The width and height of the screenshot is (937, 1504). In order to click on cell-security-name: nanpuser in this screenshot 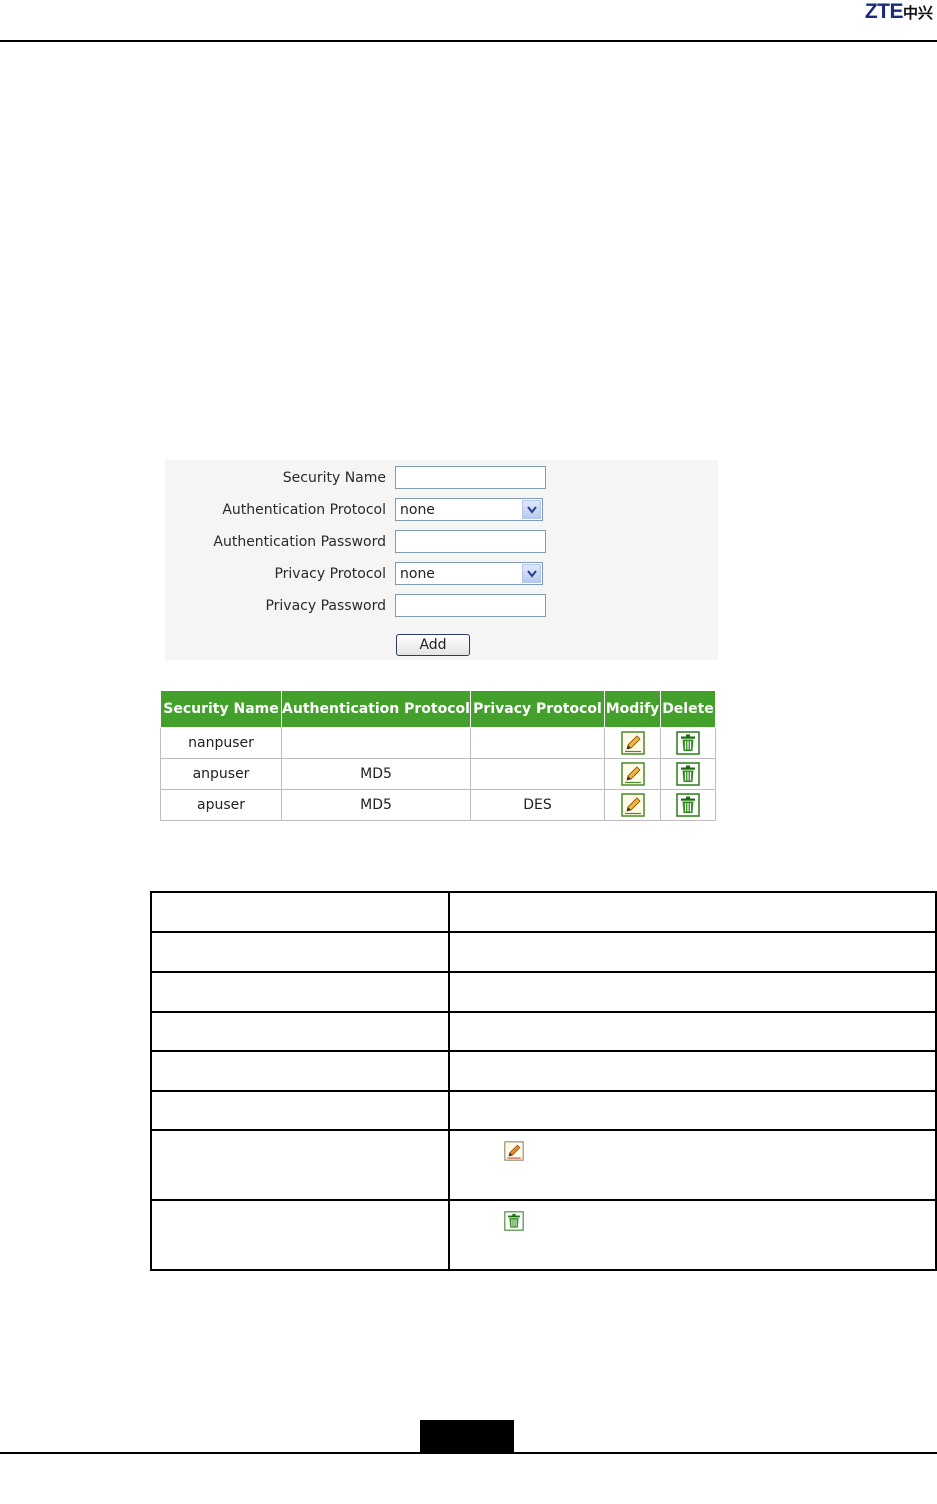, I will do `click(221, 743)`.